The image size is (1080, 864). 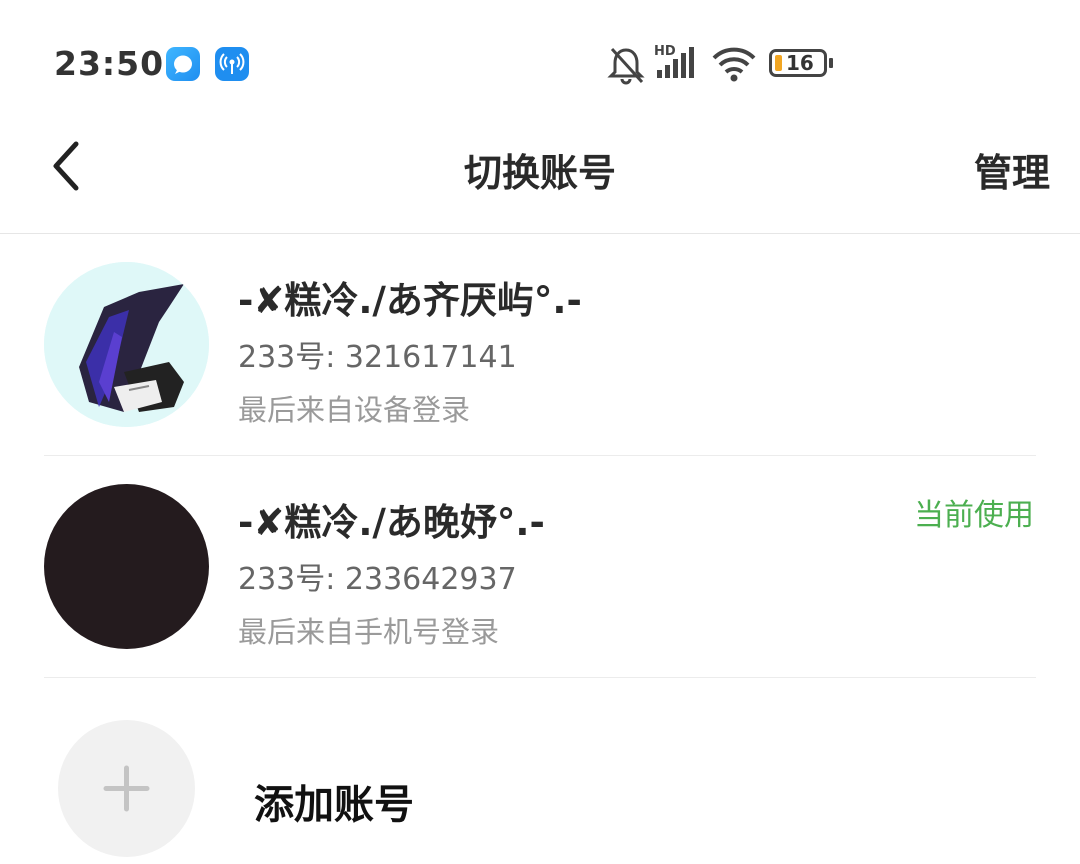 What do you see at coordinates (539, 173) in the screenshot?
I see `page-title: 切换账号` at bounding box center [539, 173].